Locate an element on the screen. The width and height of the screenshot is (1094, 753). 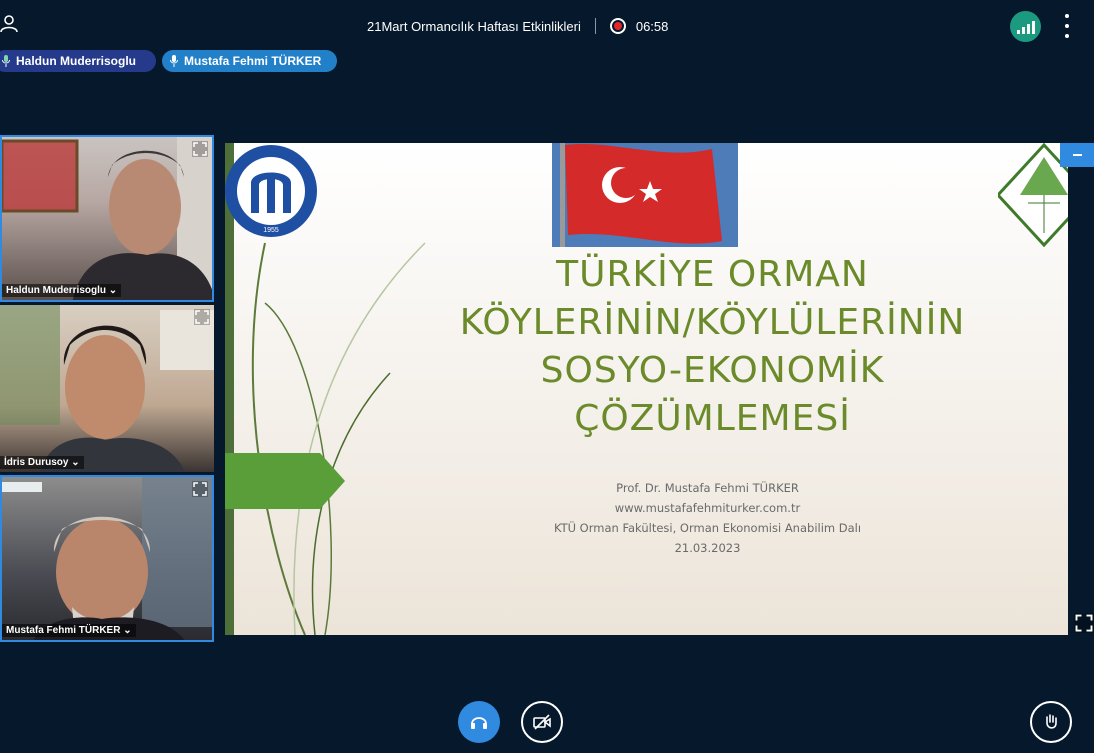
more-icon is located at coordinates (1067, 26).